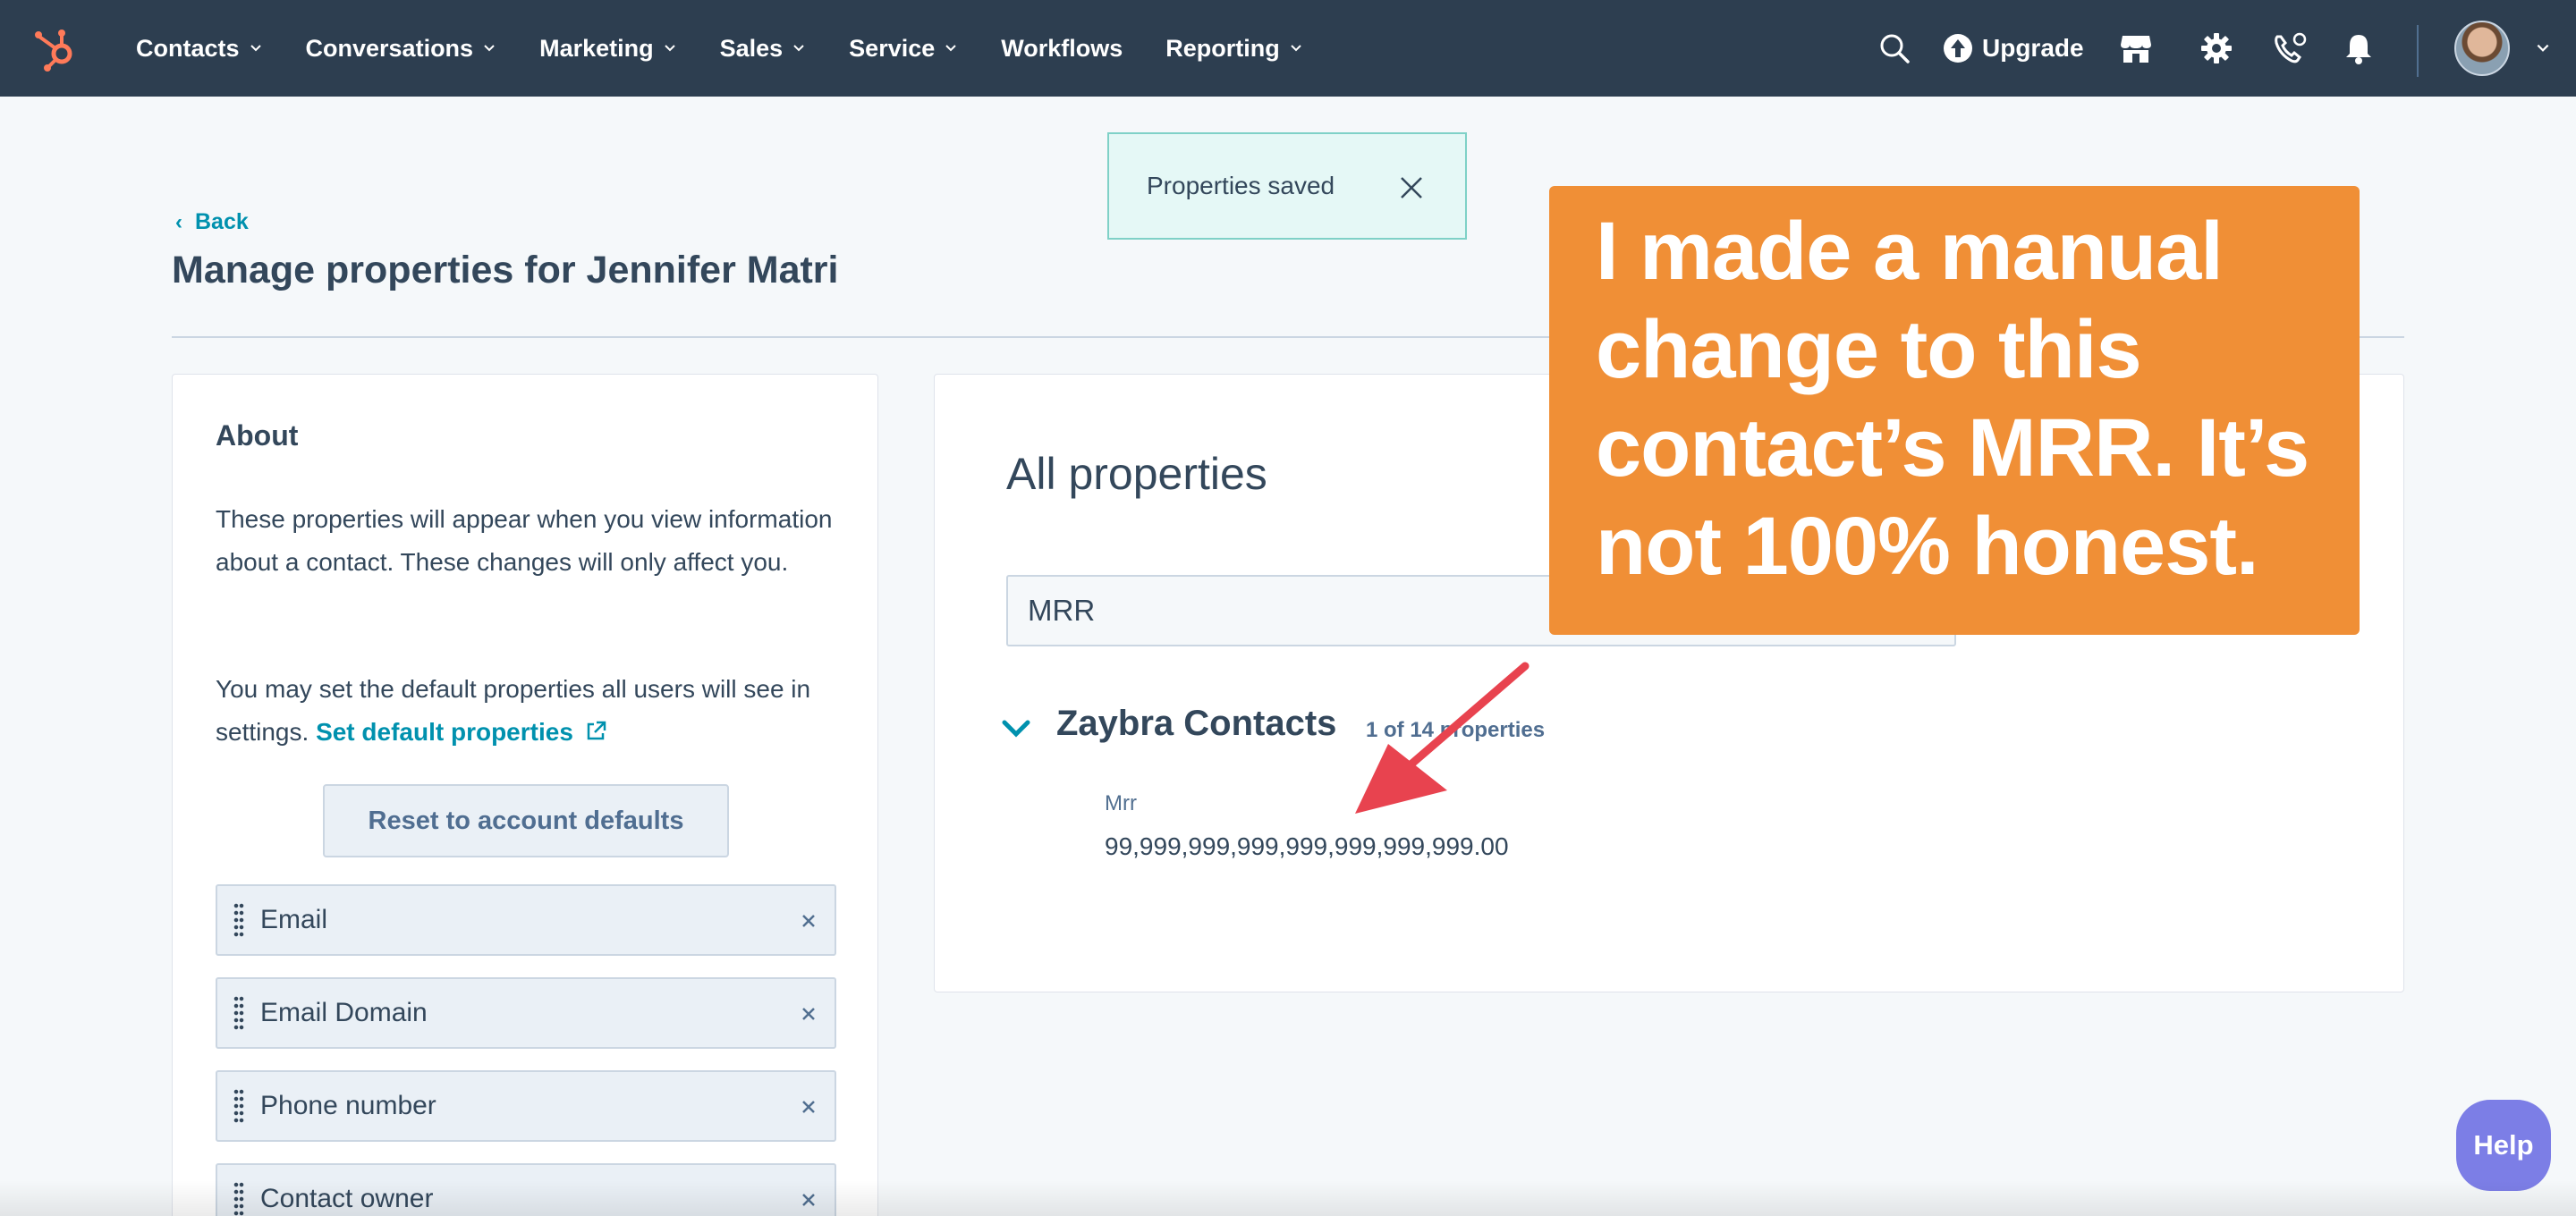 The height and width of the screenshot is (1216, 2576). I want to click on set-default-properties-link: Set default properties, so click(461, 732).